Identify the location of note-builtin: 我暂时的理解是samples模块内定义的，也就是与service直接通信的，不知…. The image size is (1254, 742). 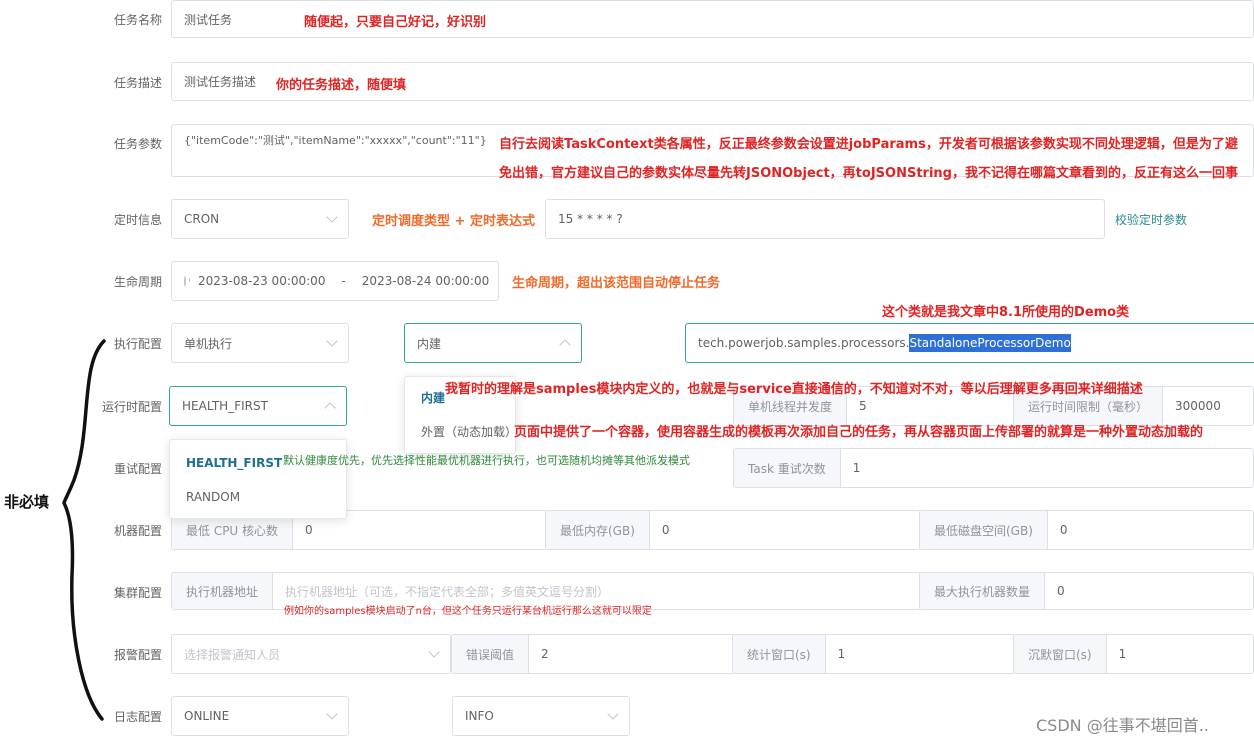
(794, 389).